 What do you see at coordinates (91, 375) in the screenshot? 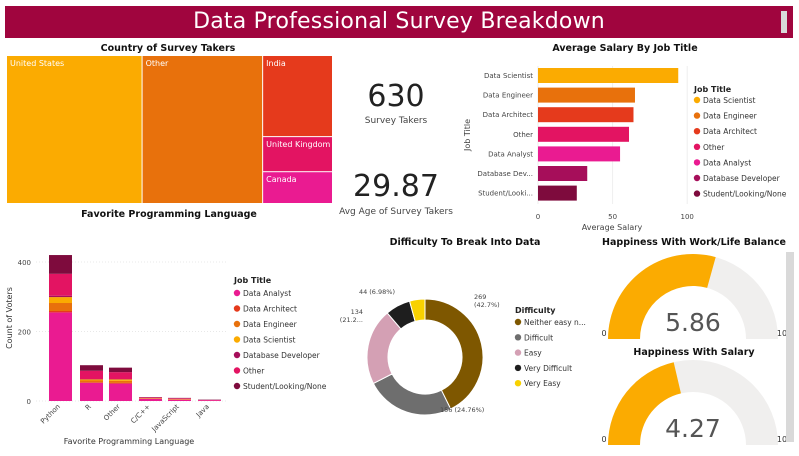
I see `language-bar-r-other` at bounding box center [91, 375].